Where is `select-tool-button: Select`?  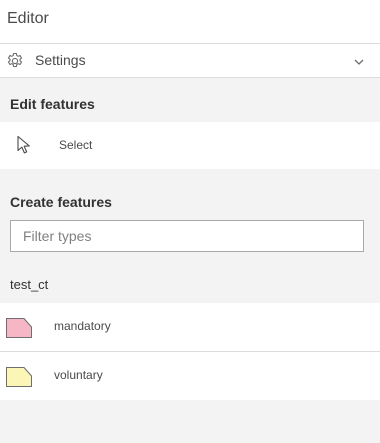 select-tool-button: Select is located at coordinates (190, 145).